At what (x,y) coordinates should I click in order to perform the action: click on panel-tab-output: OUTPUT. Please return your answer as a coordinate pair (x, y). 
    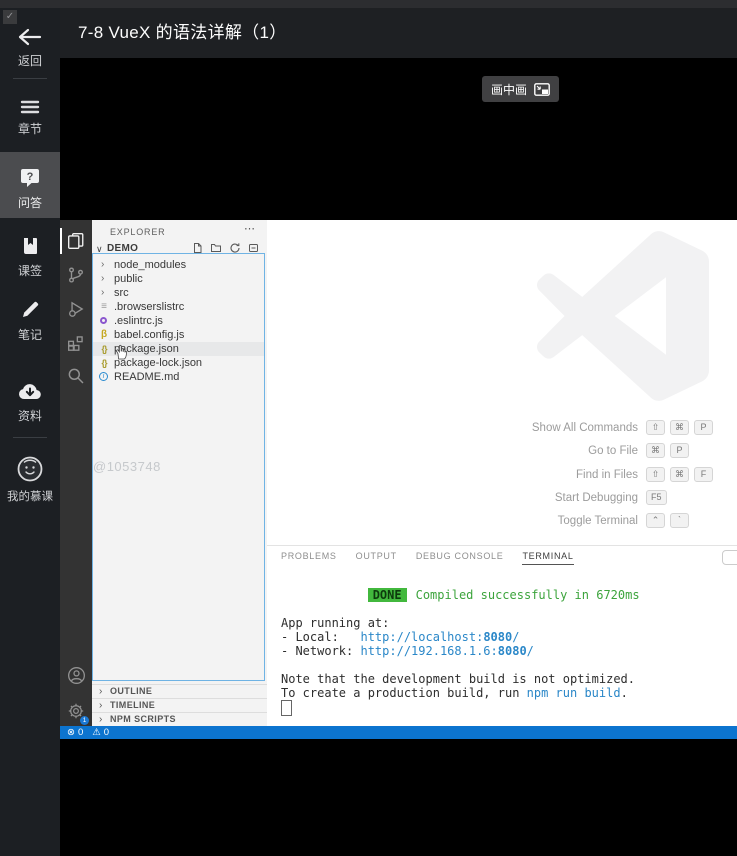
    Looking at the image, I should click on (376, 556).